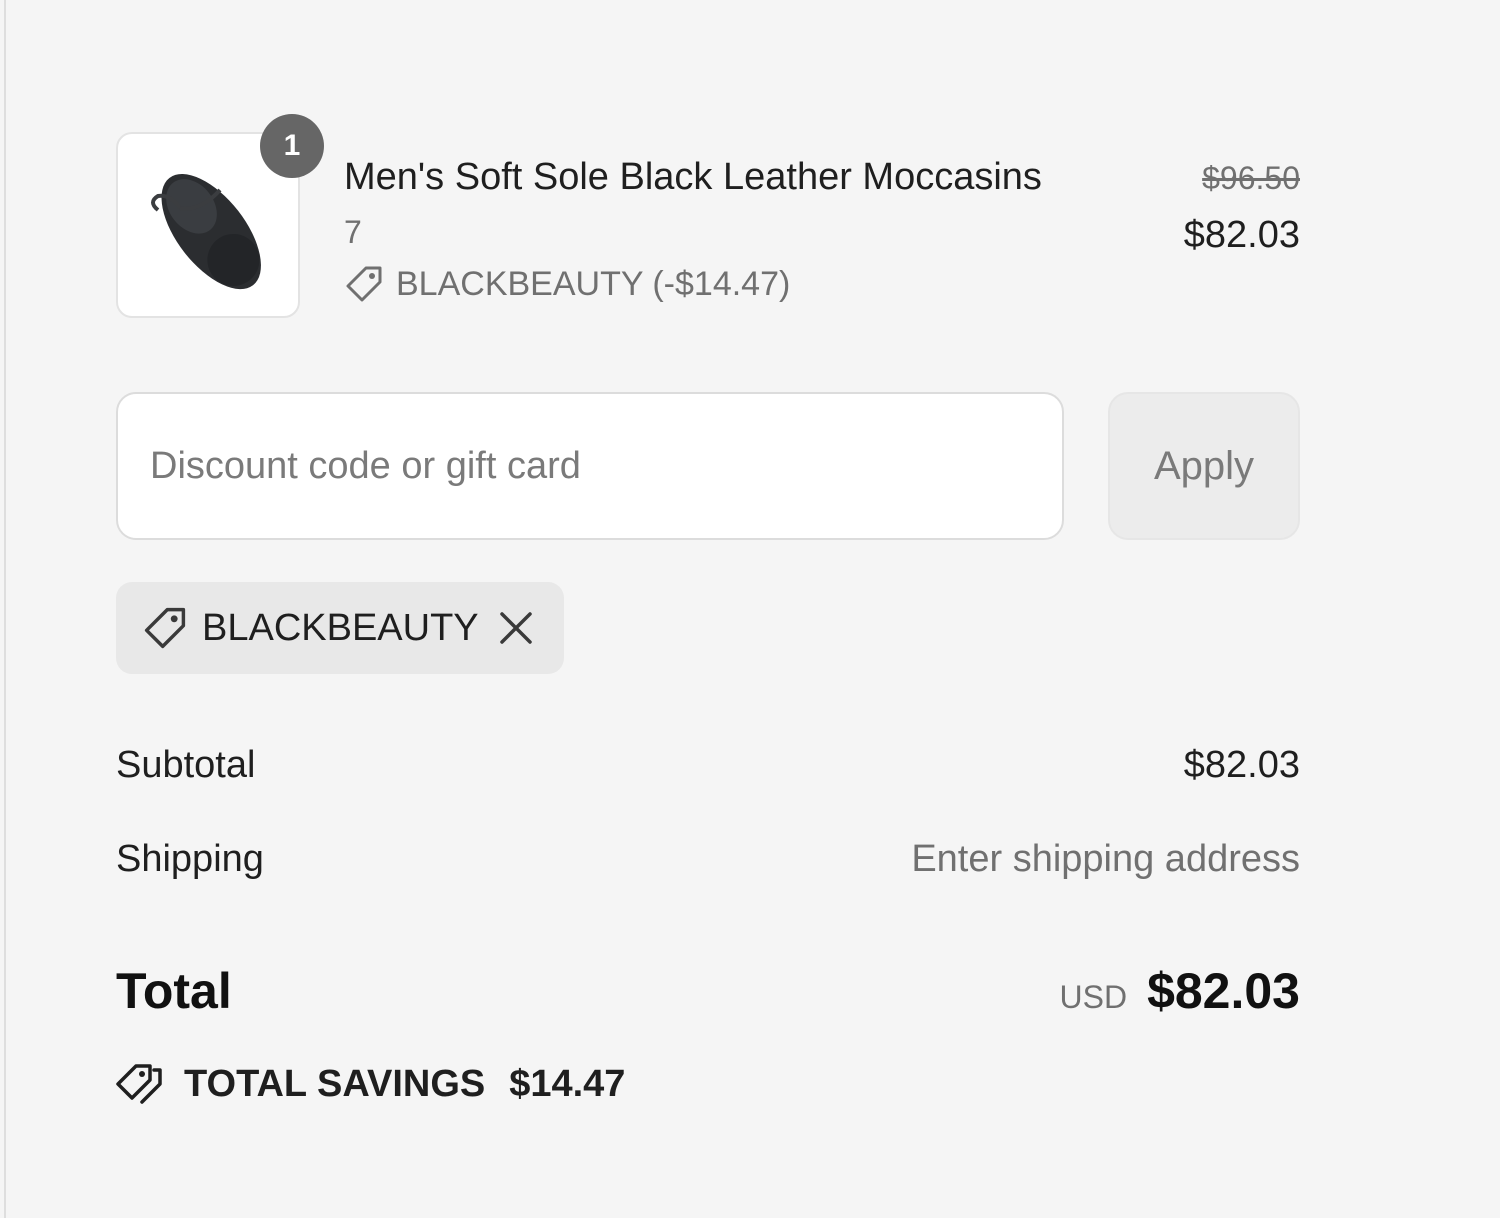  I want to click on discounted-price: $82.03, so click(1241, 235).